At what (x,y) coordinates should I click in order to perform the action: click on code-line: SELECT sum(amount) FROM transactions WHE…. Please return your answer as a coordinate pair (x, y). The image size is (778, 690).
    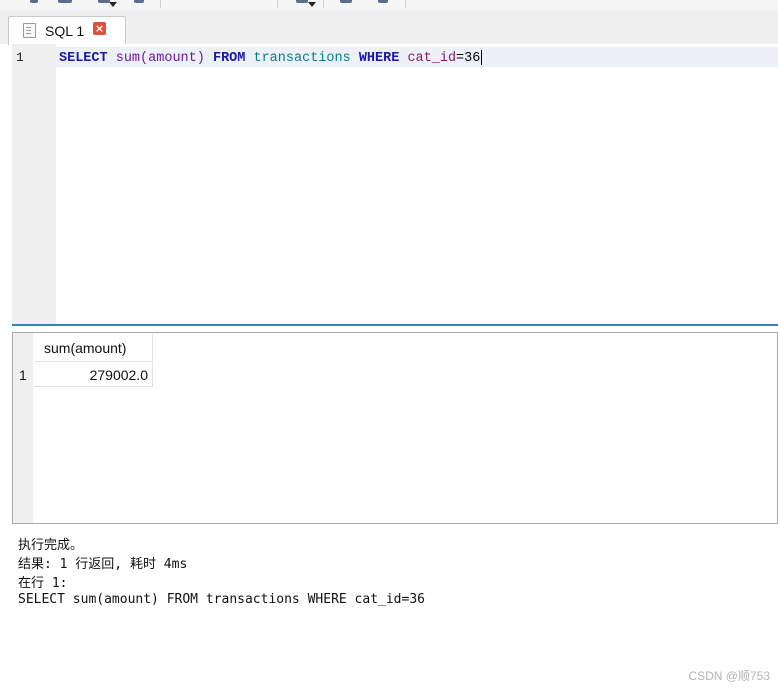
    Looking at the image, I should click on (271, 58).